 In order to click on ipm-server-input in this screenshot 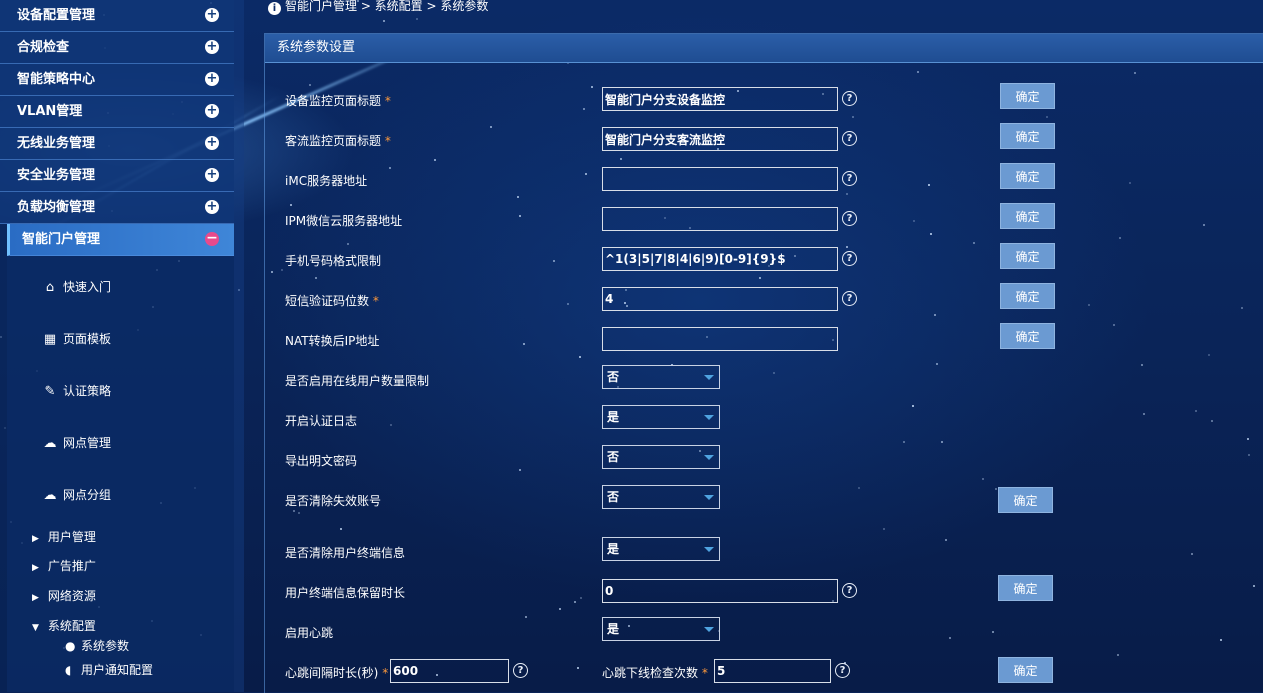, I will do `click(720, 219)`.